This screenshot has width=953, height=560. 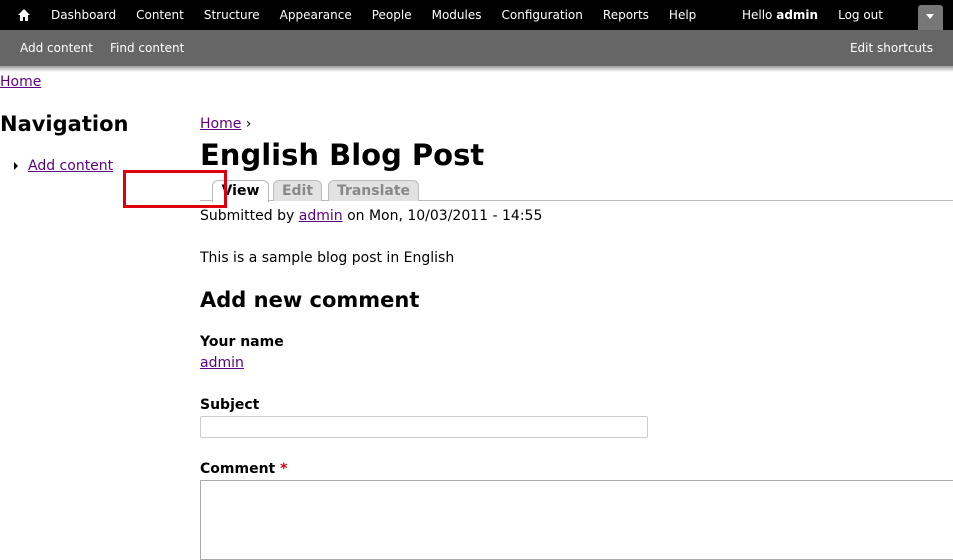 What do you see at coordinates (64, 124) in the screenshot?
I see `sidebar-title: Navigation` at bounding box center [64, 124].